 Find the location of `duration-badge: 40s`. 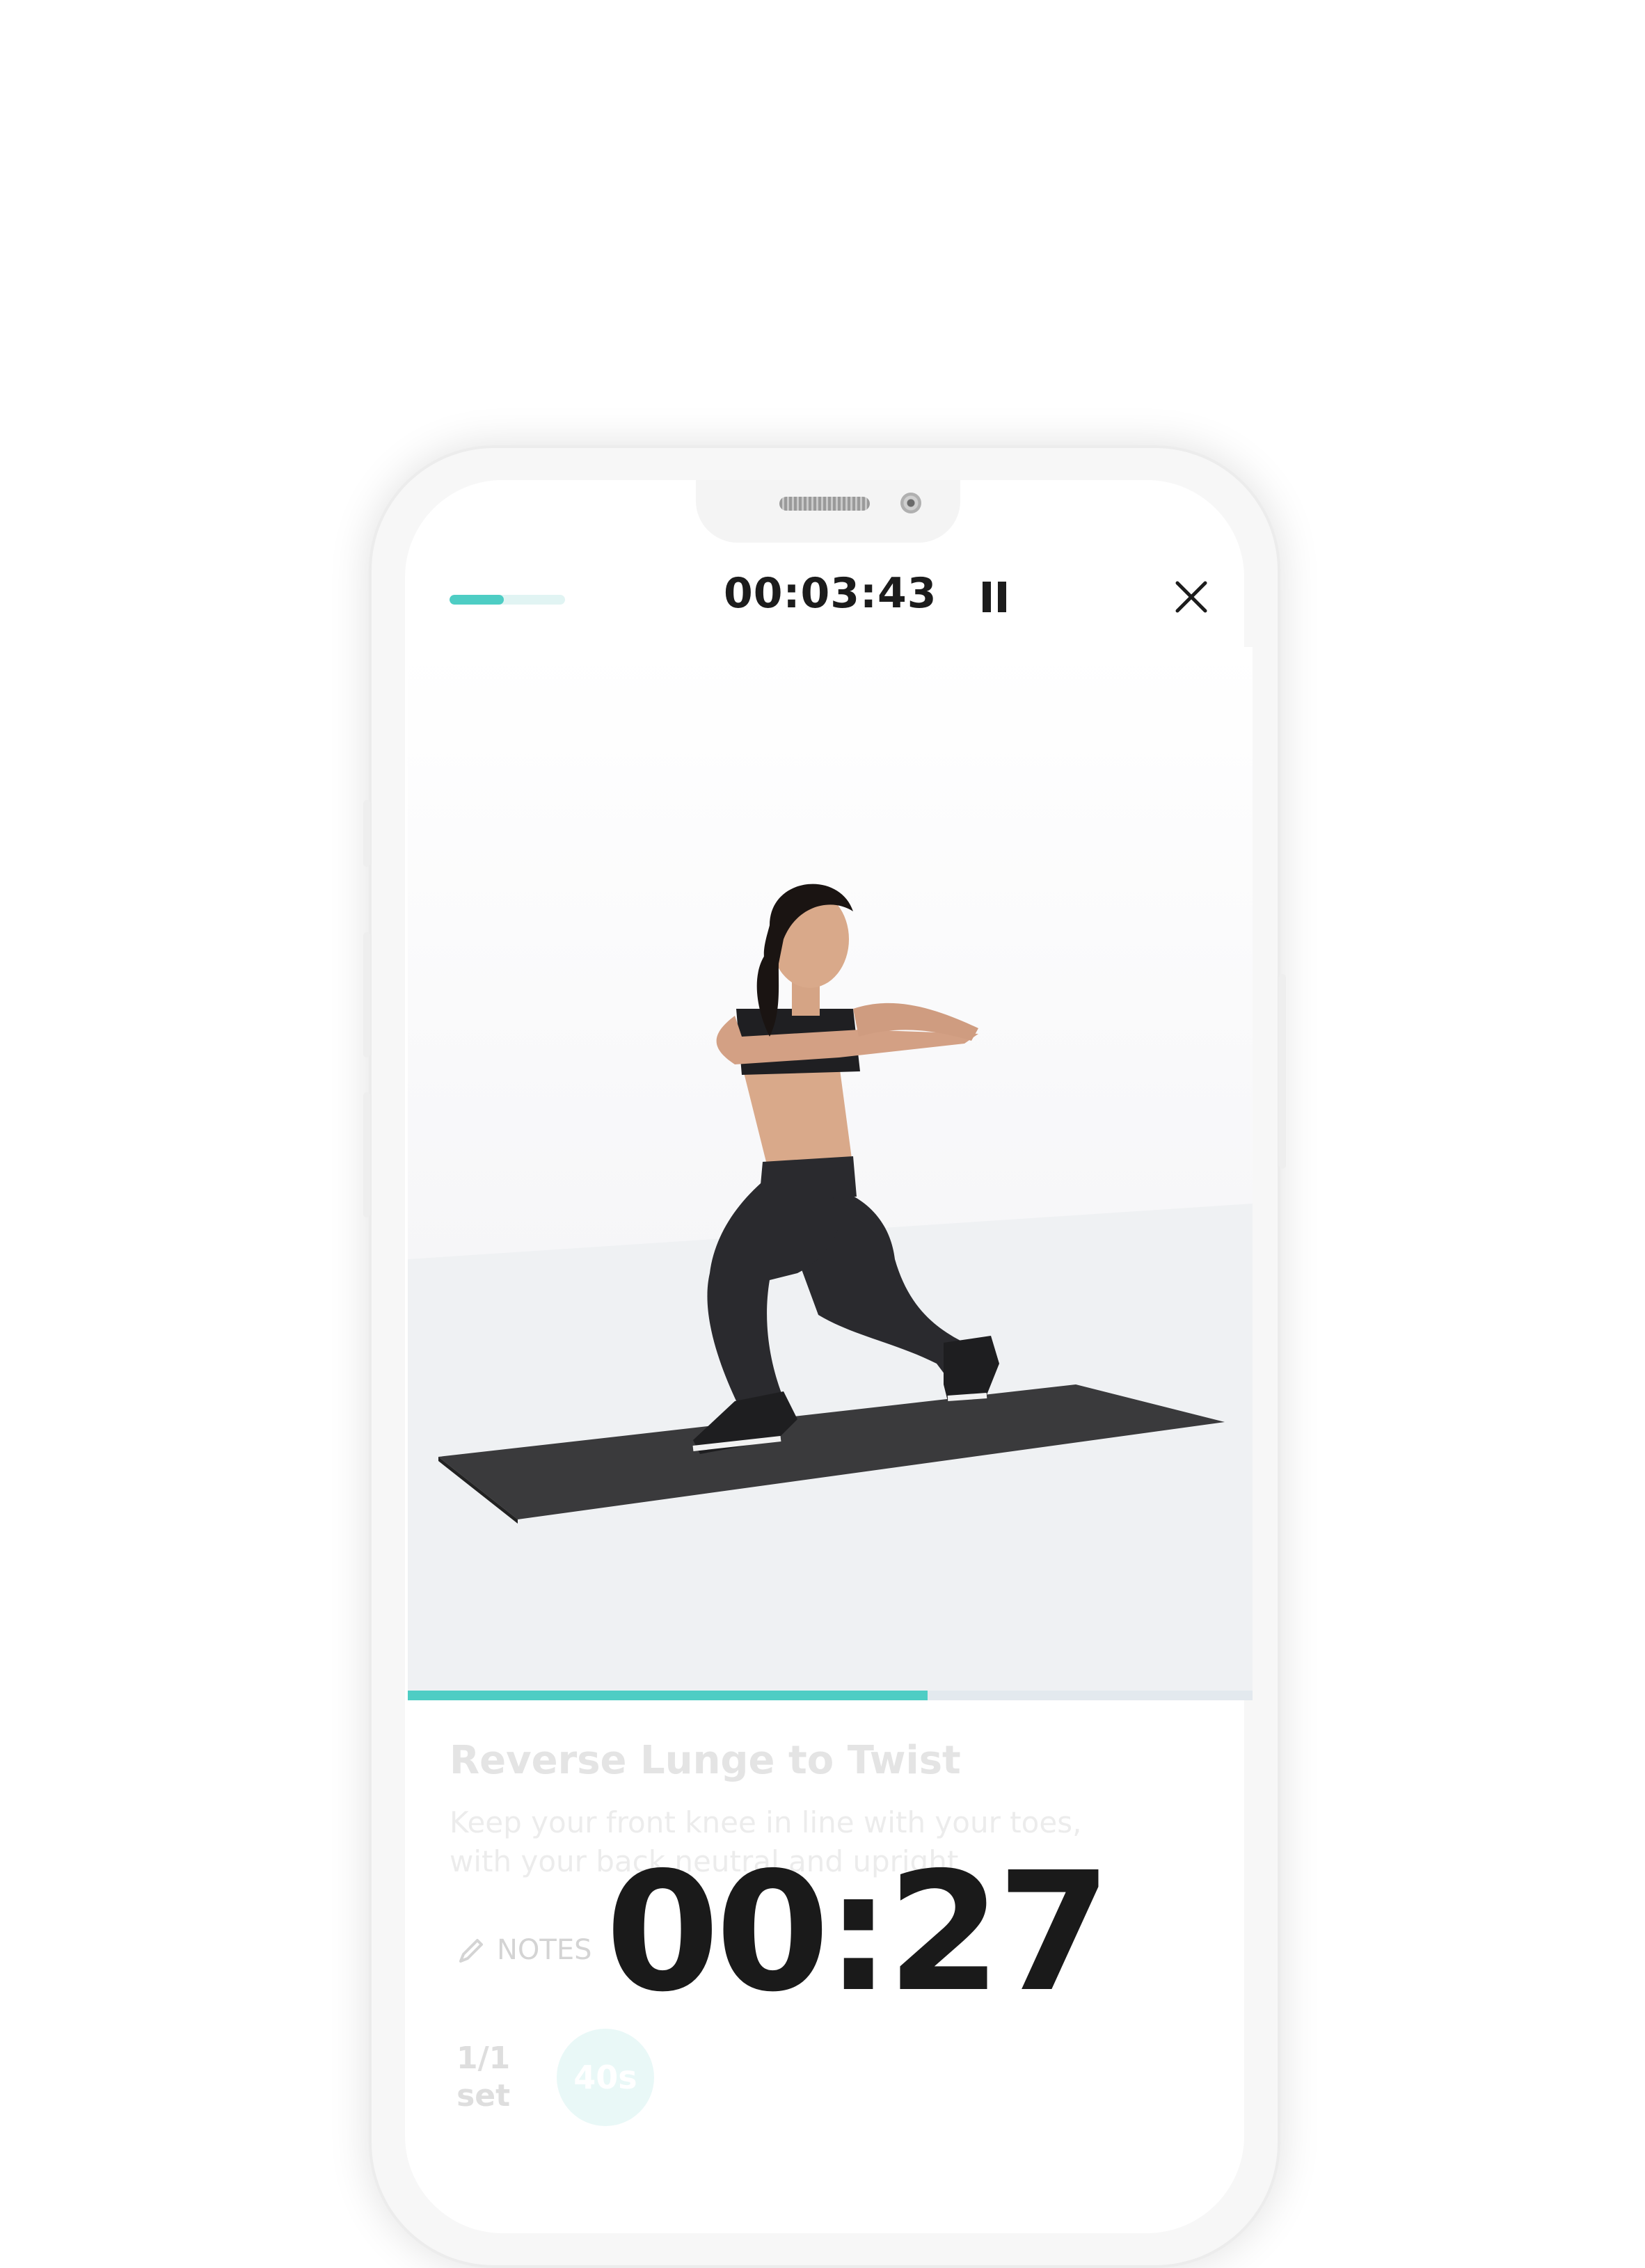

duration-badge: 40s is located at coordinates (605, 2077).